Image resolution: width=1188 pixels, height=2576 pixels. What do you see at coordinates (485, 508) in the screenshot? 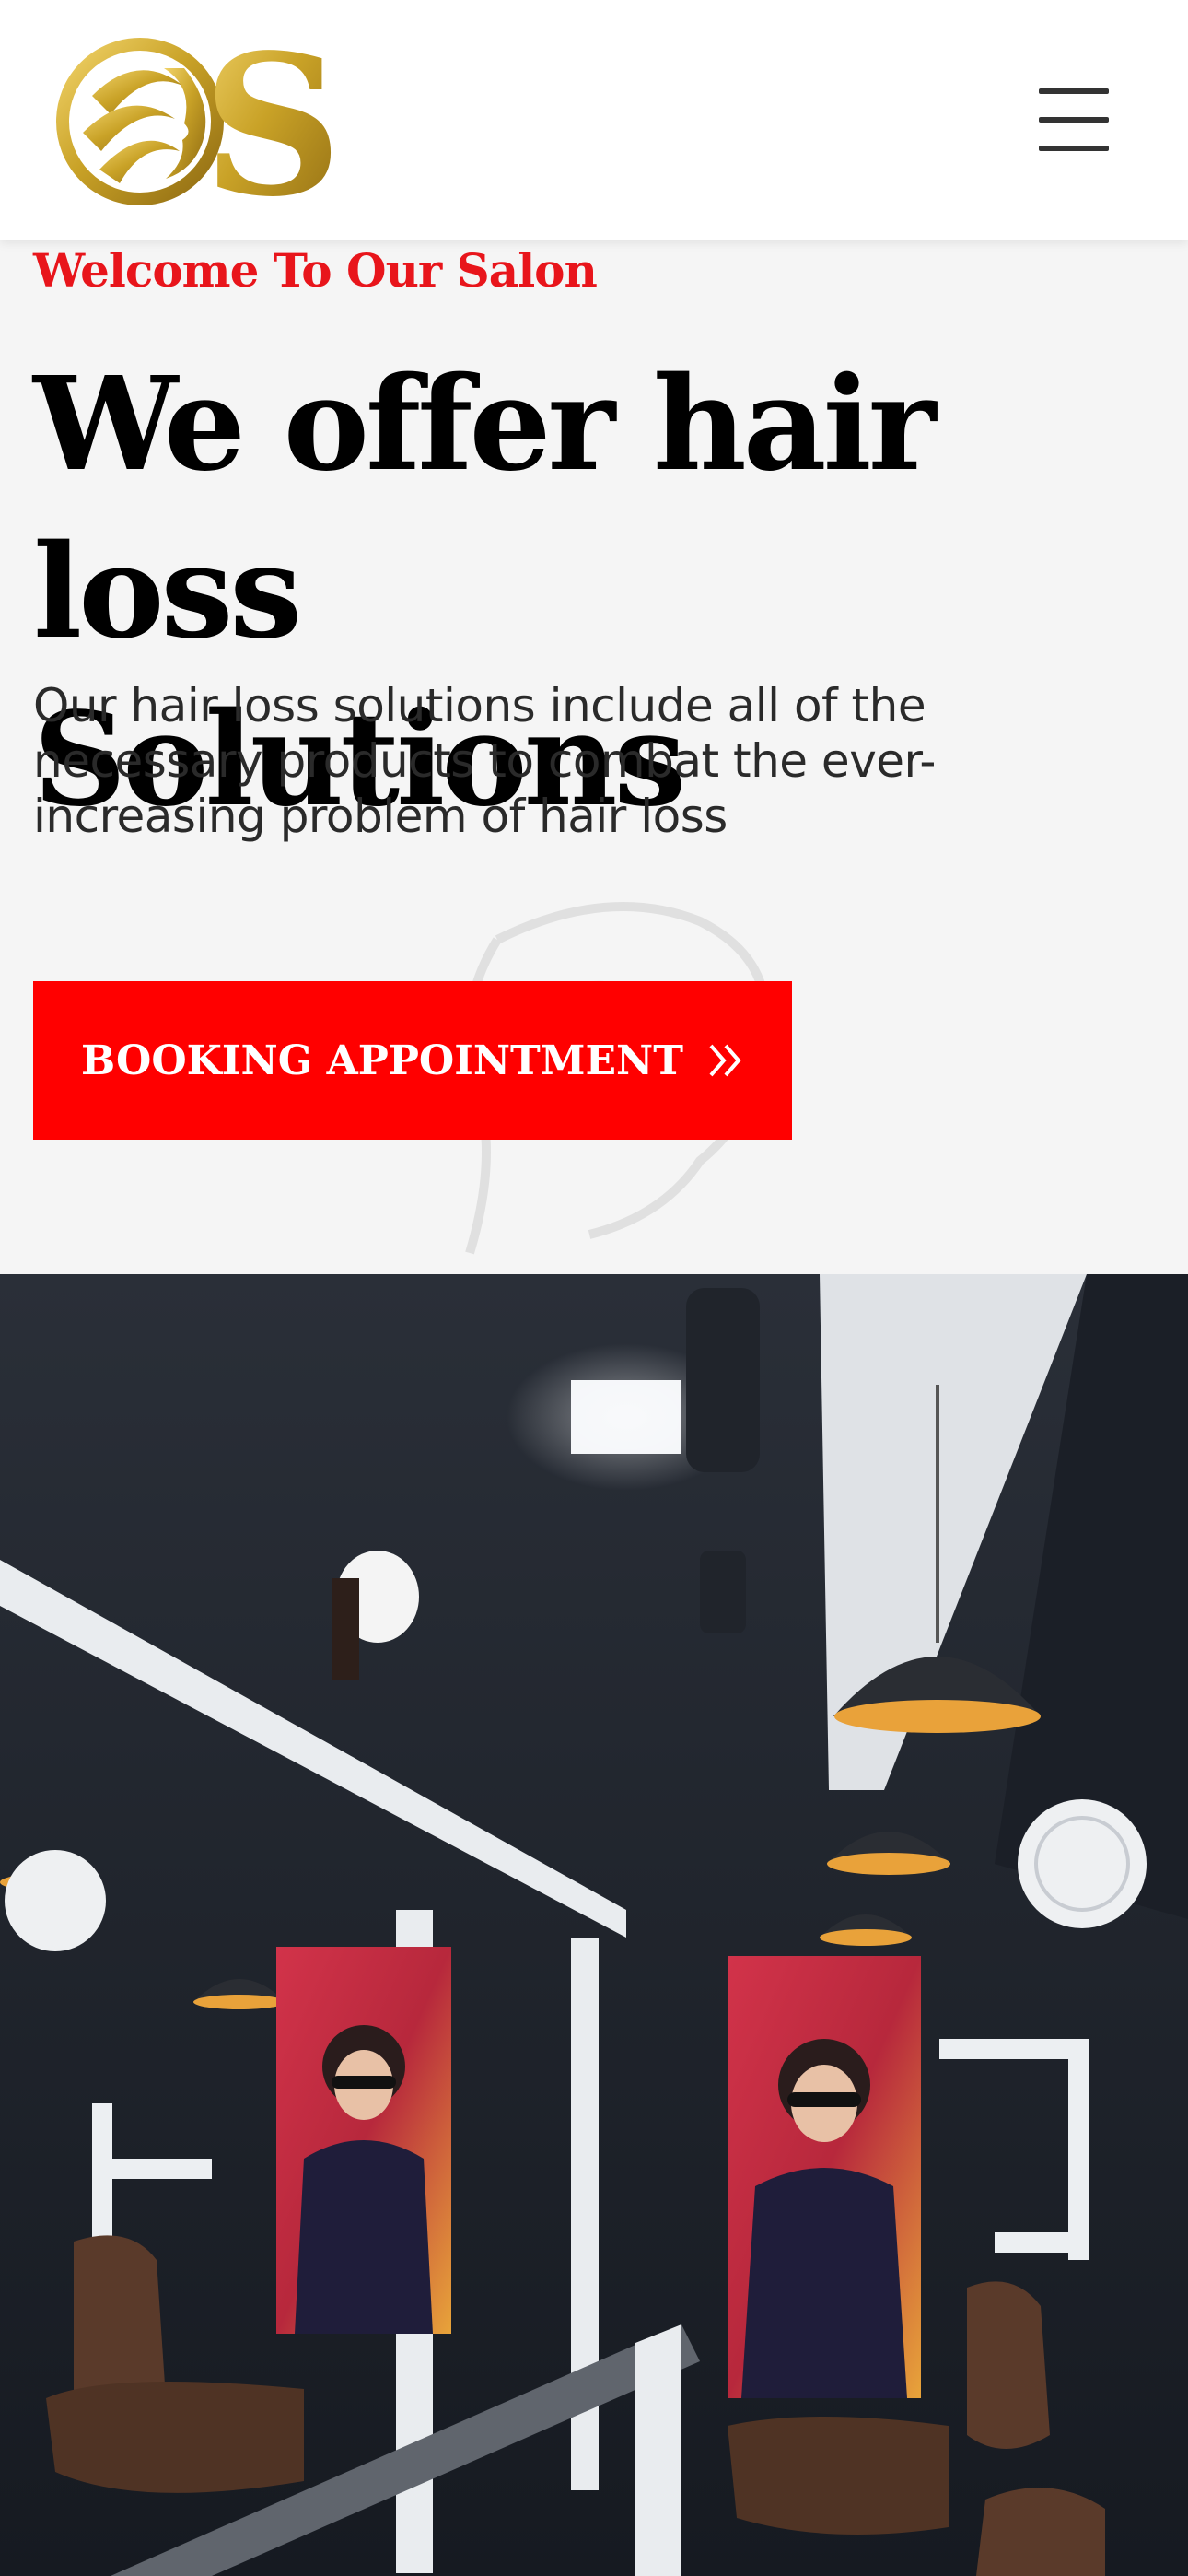
I see `headline-line-1: We offer hair loss` at bounding box center [485, 508].